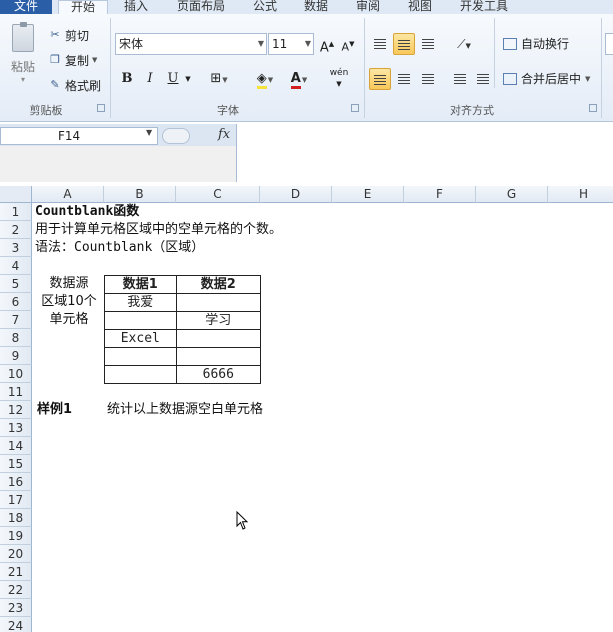 The width and height of the screenshot is (613, 632). What do you see at coordinates (150, 79) in the screenshot?
I see `italic-button: I` at bounding box center [150, 79].